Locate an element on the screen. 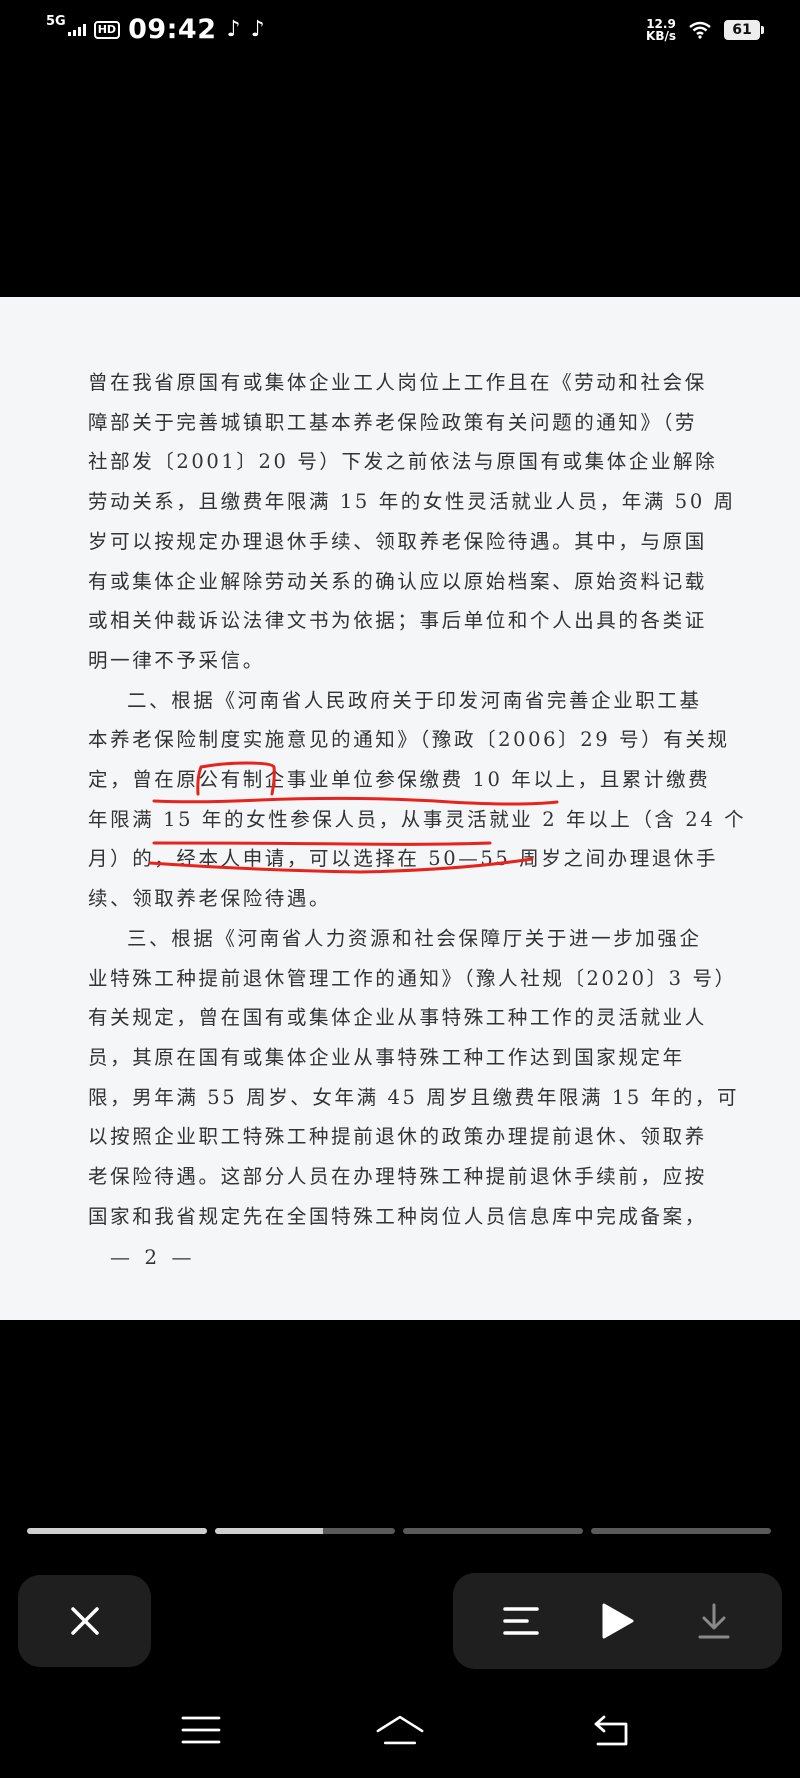  back-icon is located at coordinates (611, 1730).